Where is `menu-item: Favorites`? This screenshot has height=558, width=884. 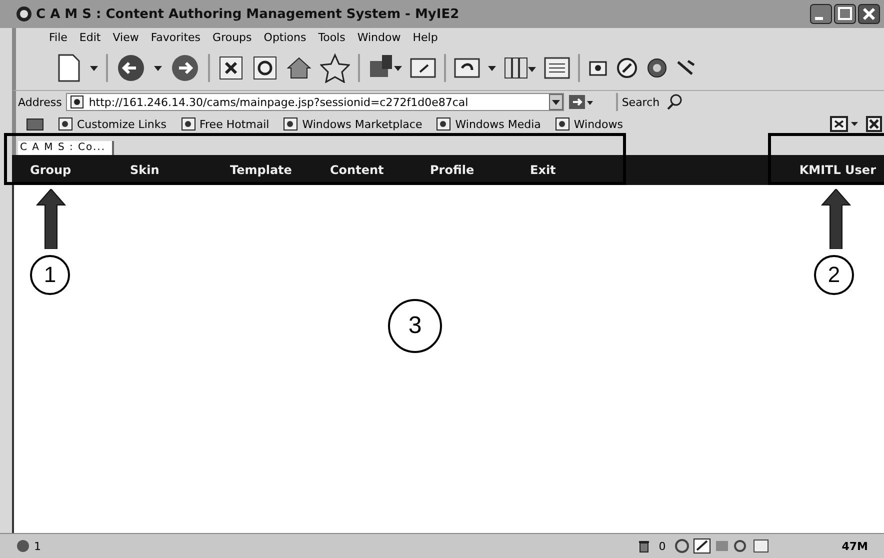 menu-item: Favorites is located at coordinates (179, 37).